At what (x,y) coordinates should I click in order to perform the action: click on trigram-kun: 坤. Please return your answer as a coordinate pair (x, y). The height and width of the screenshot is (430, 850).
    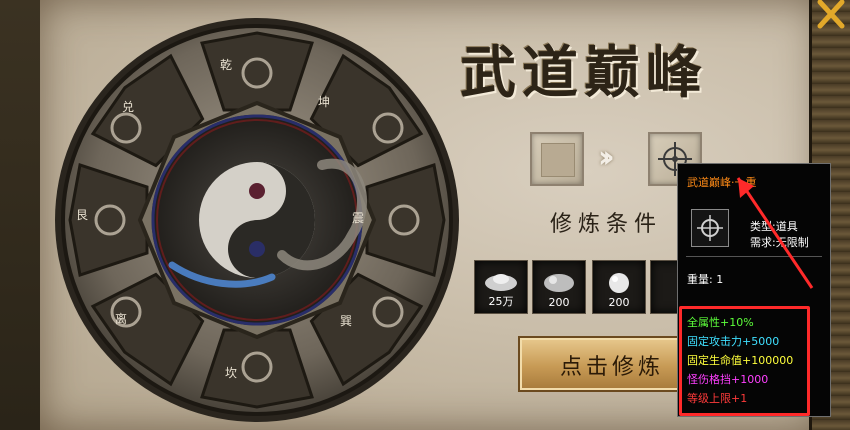
    Looking at the image, I should click on (324, 102).